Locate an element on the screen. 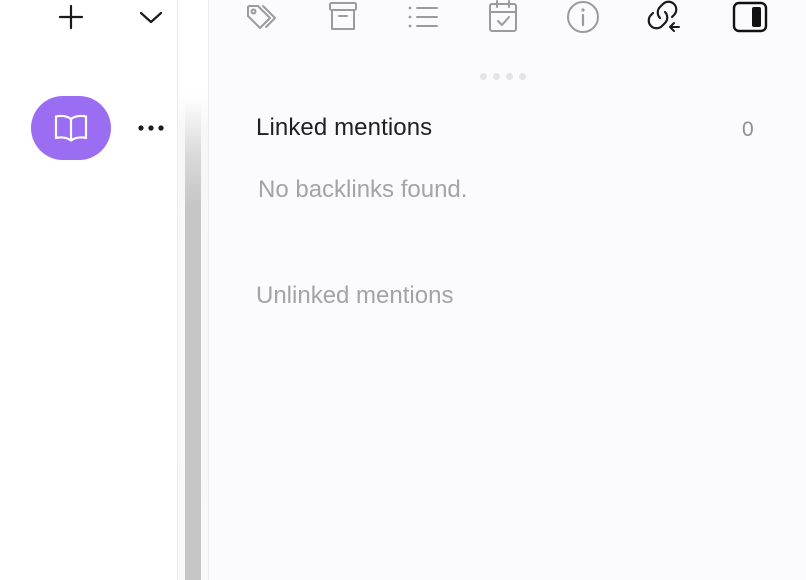 This screenshot has height=580, width=806. backlinks-button is located at coordinates (663, 17).